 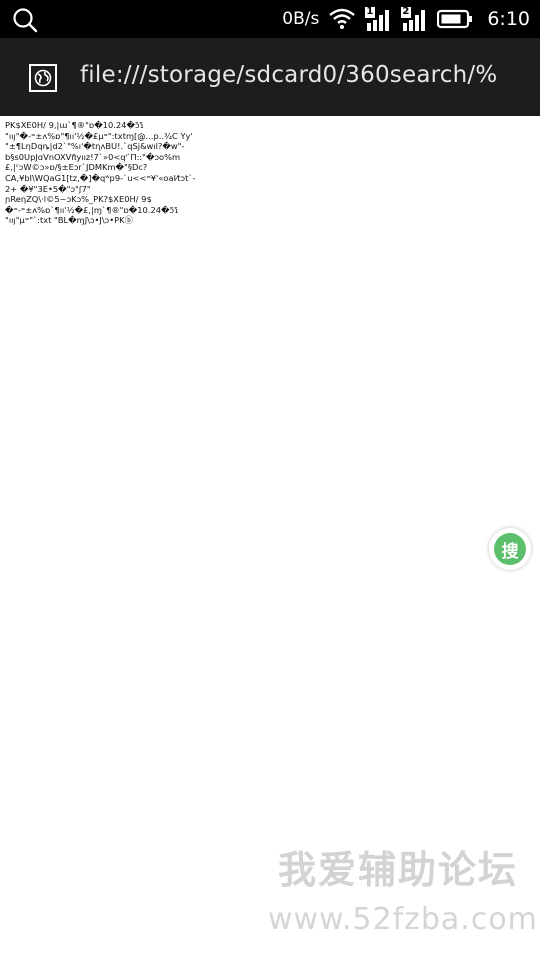 I want to click on content-line: 2+ �¥"3E•5�"ɔ"ʃ7", so click(x=48, y=188).